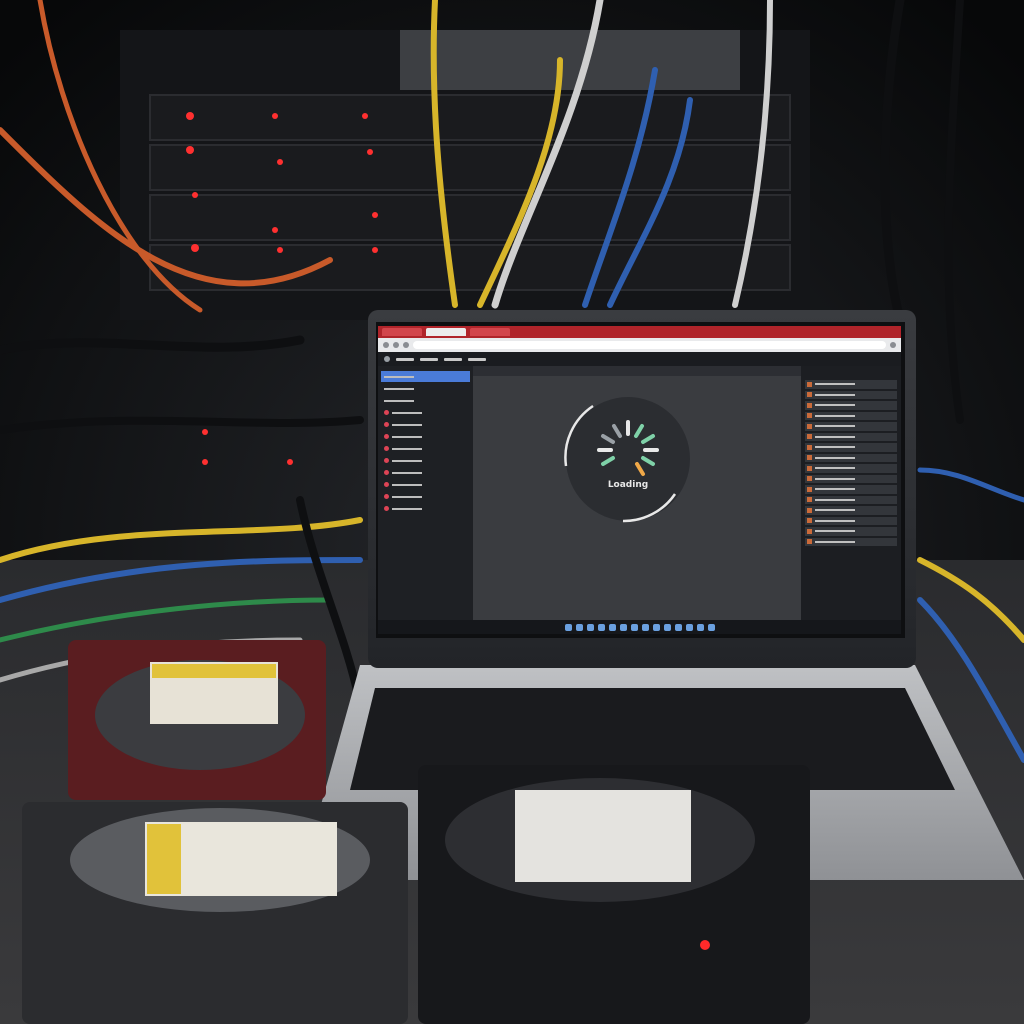 This screenshot has height=1024, width=1024. Describe the element at coordinates (446, 332) in the screenshot. I see `browser-tab-active` at that location.